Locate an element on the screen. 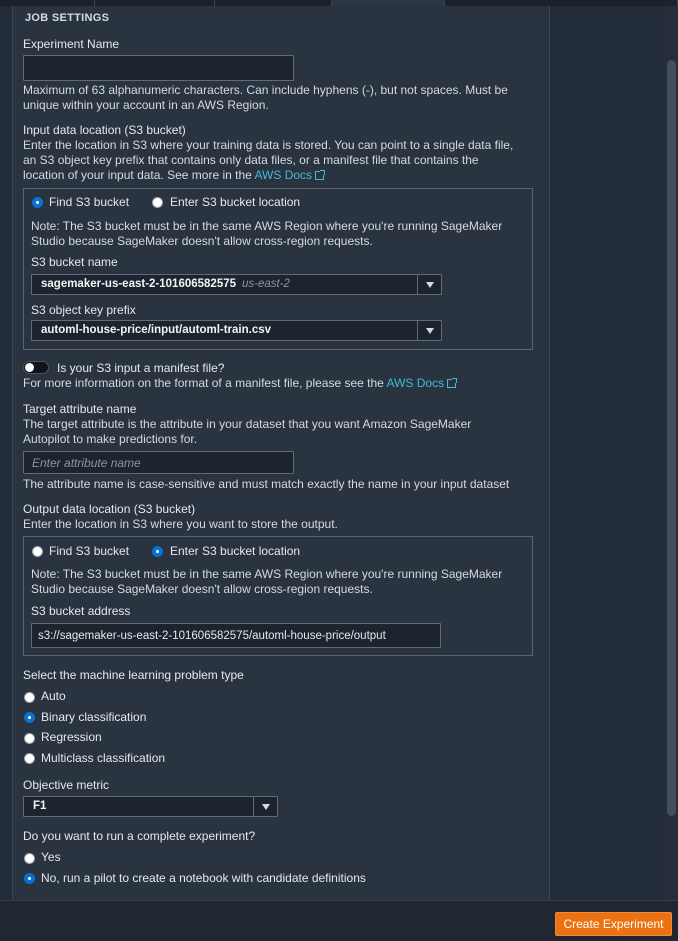 This screenshot has width=678, height=941. output-find-bucket-label: Find S3 bucket is located at coordinates (89, 551).